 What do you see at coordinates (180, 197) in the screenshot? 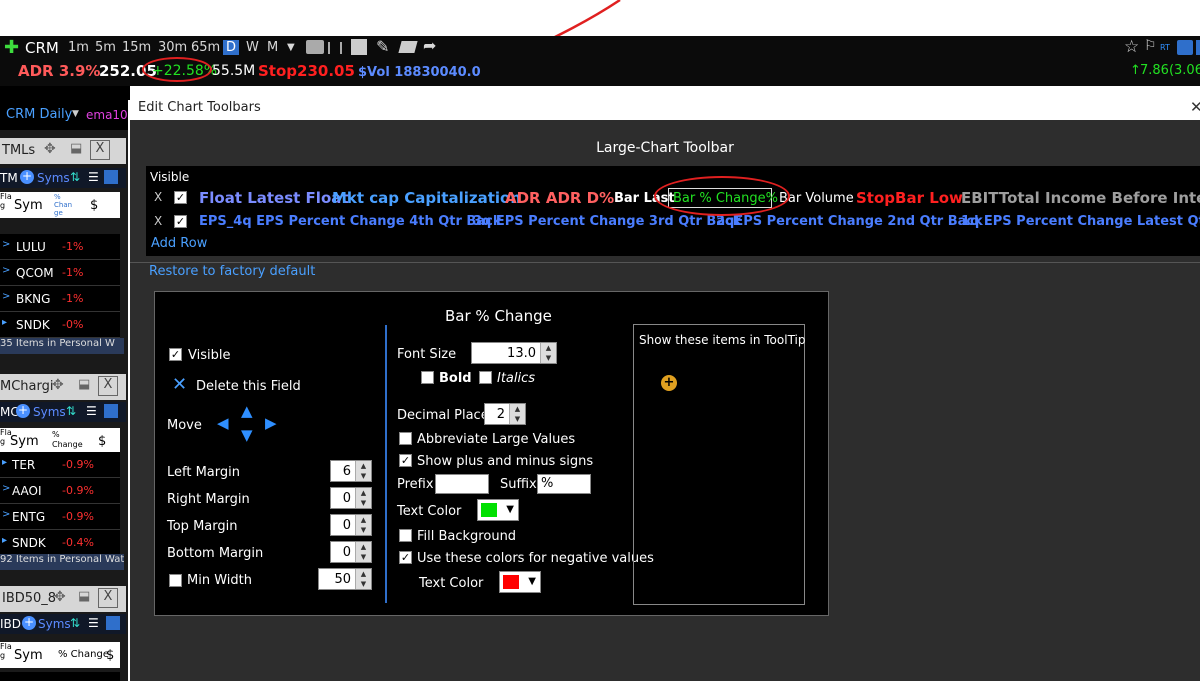
I see `row1-visible-checkbox: ✓` at bounding box center [180, 197].